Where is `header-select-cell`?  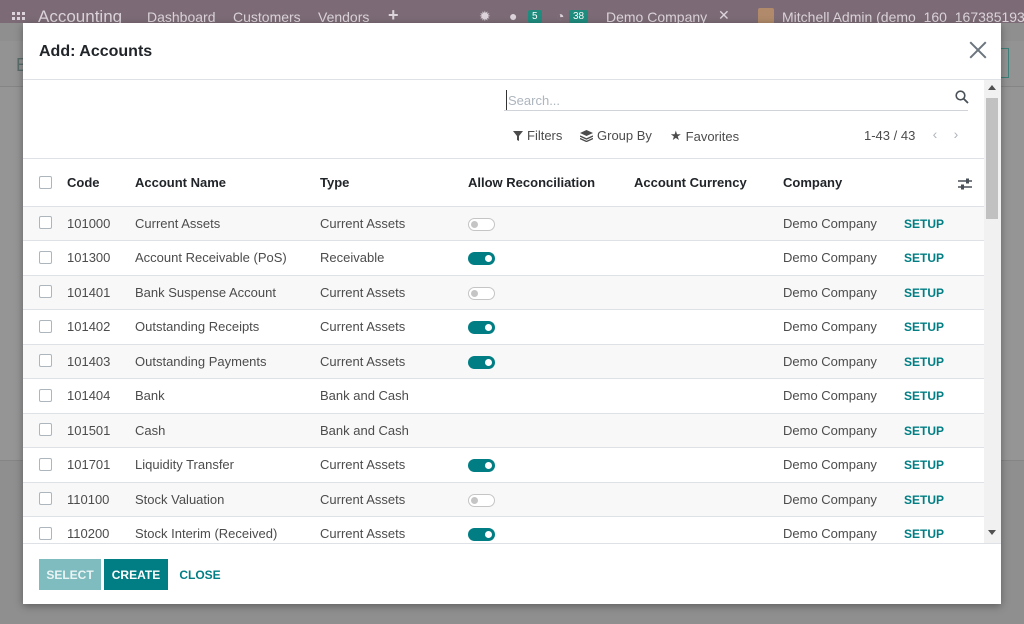 header-select-cell is located at coordinates (45, 183).